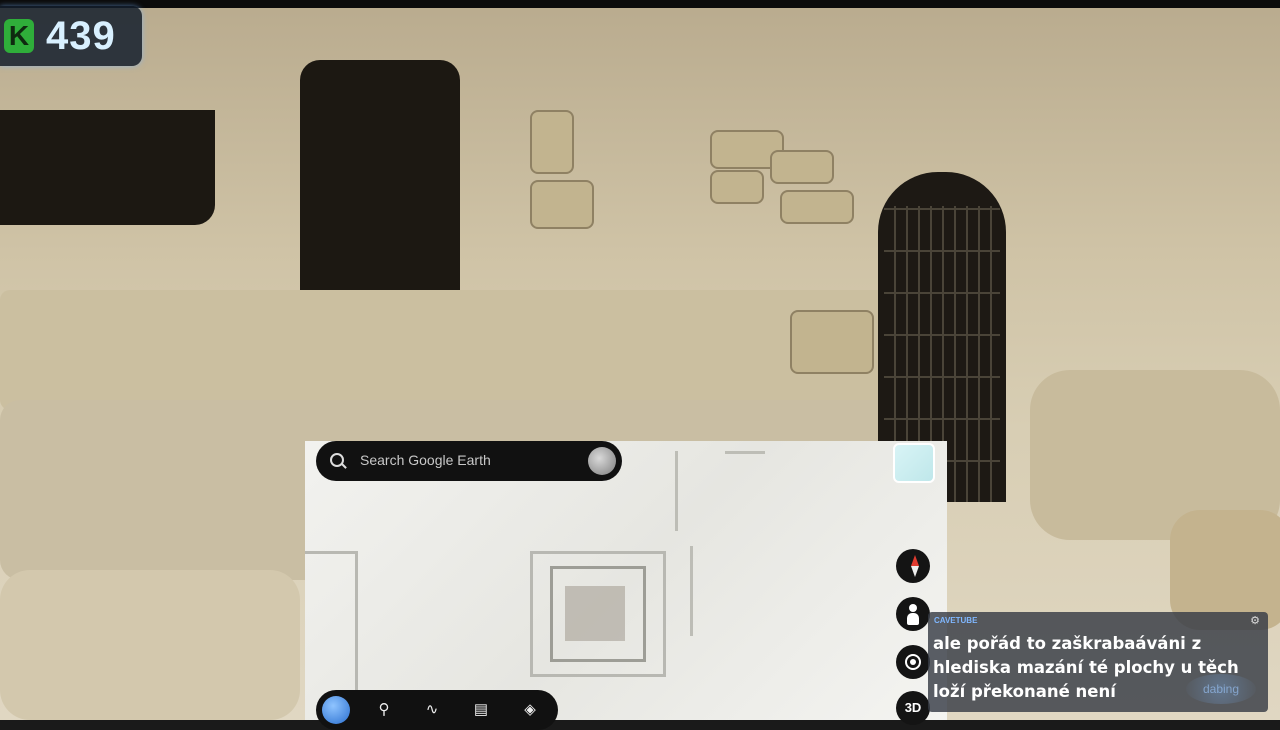  What do you see at coordinates (150, 645) in the screenshot?
I see `boulder-left` at bounding box center [150, 645].